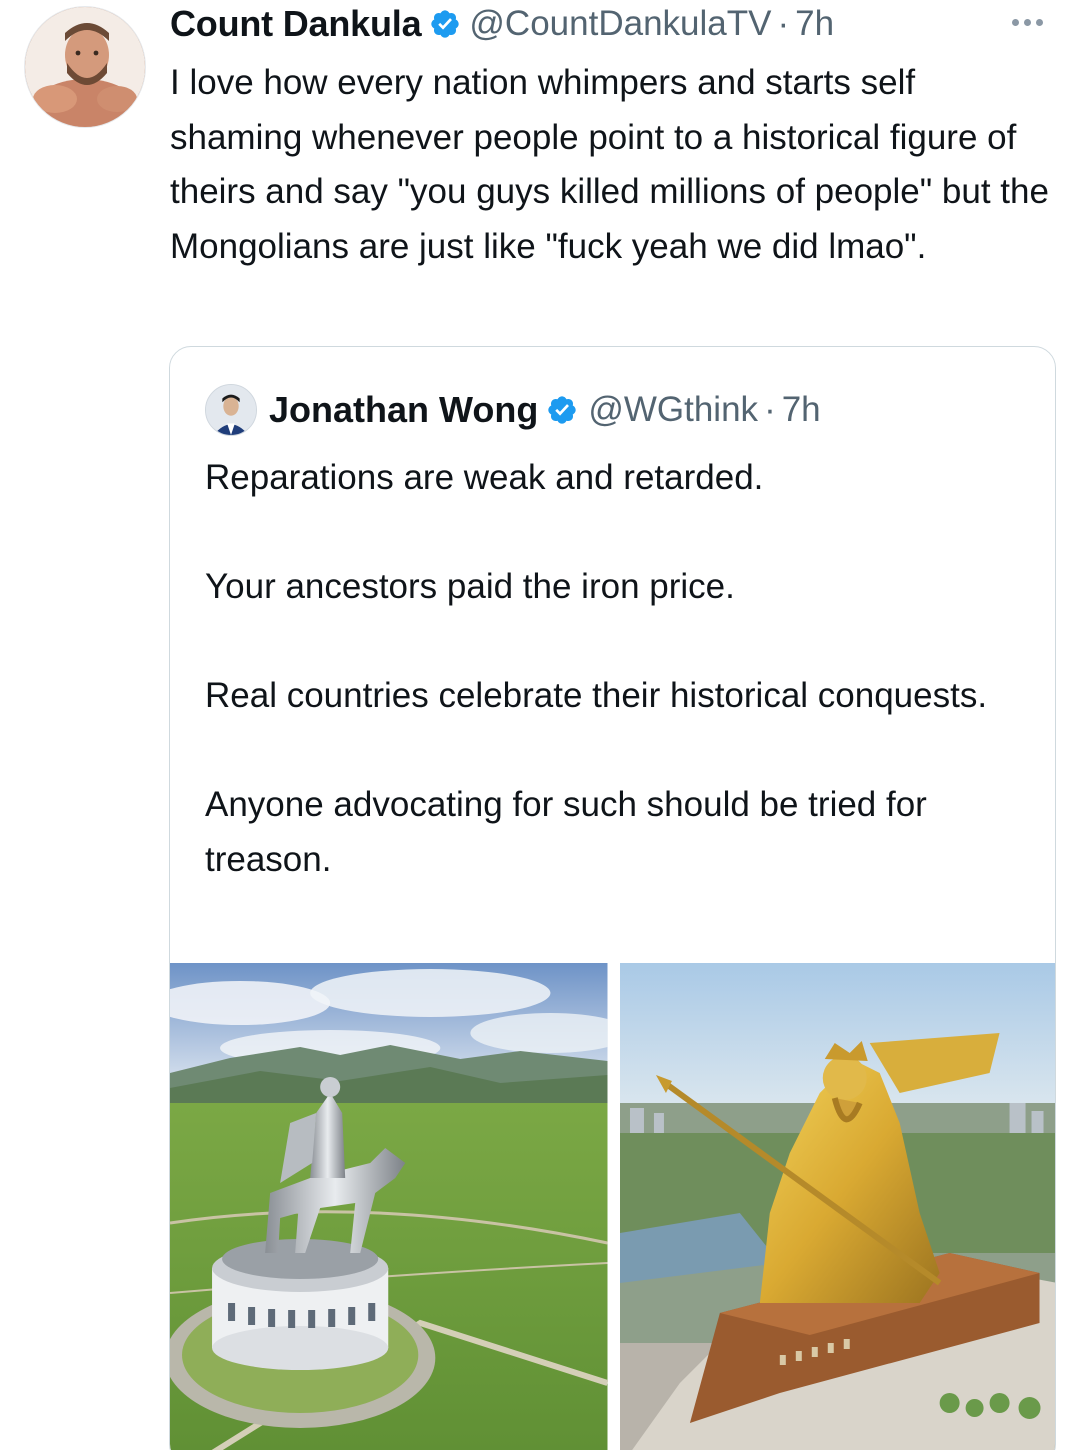 This screenshot has width=1080, height=1450. I want to click on quoted-author-avatar, so click(231, 410).